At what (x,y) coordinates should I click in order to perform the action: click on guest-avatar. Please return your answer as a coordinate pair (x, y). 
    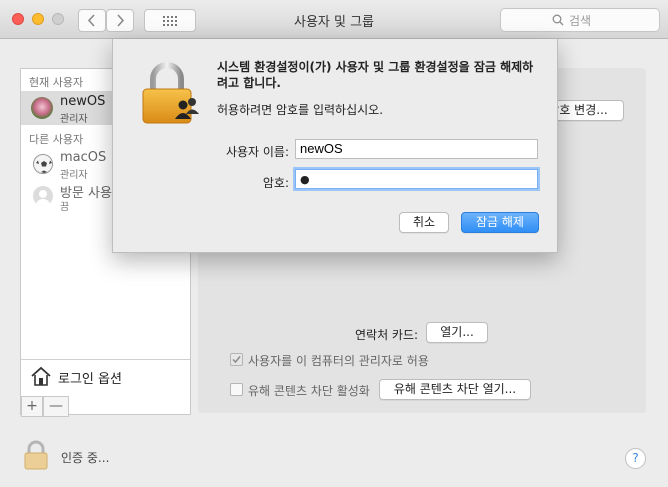
    Looking at the image, I should click on (43, 196).